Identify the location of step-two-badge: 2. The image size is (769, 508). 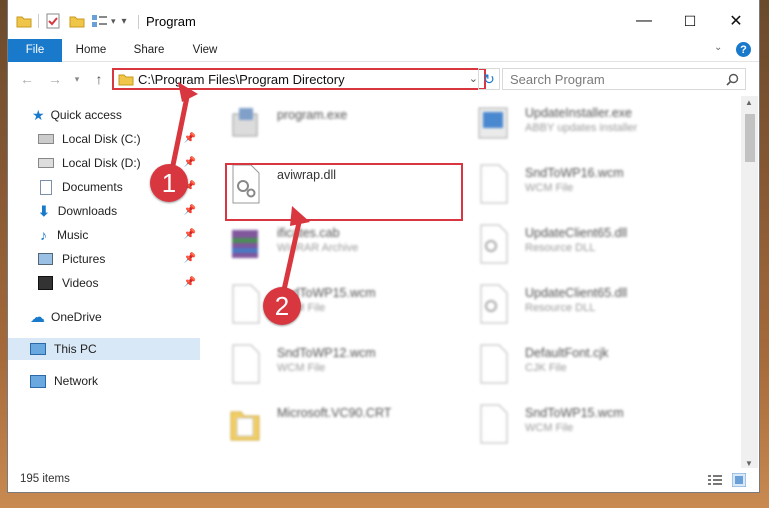
(282, 306).